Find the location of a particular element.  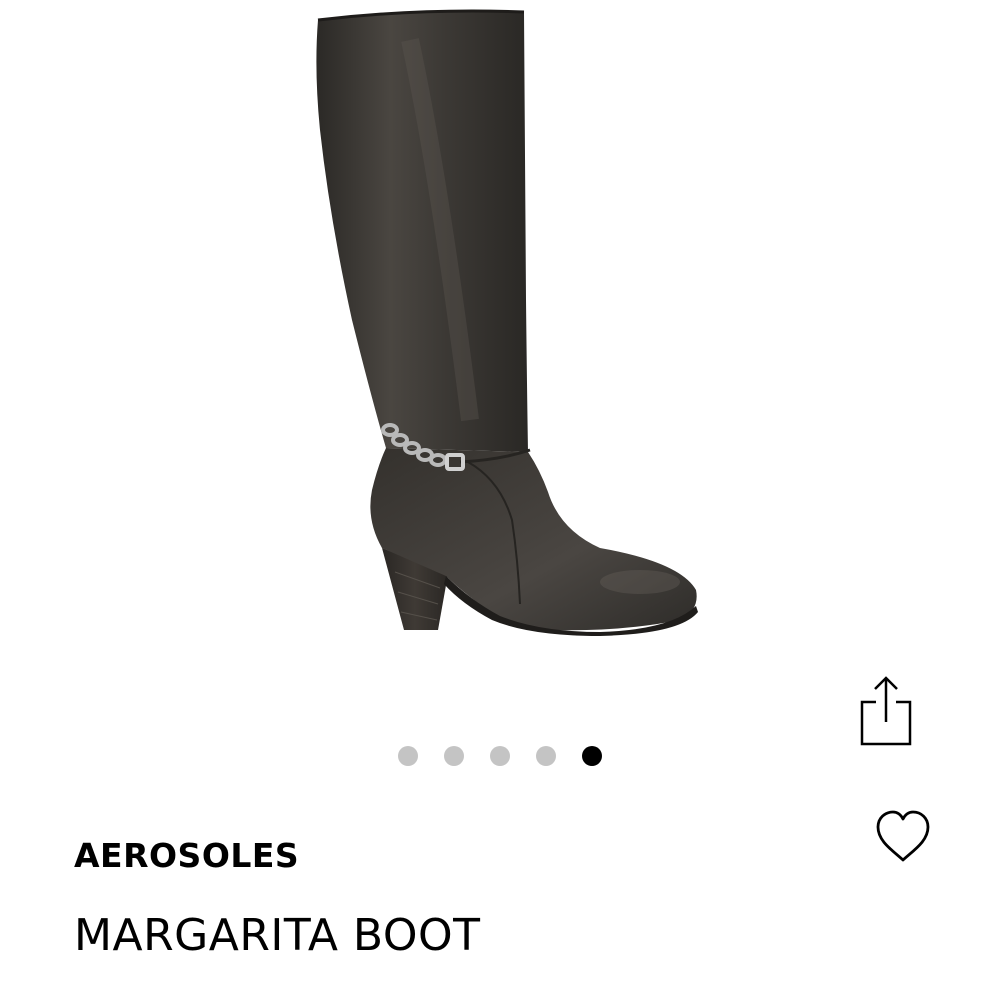

brand-name: AEROSOLES is located at coordinates (186, 855).